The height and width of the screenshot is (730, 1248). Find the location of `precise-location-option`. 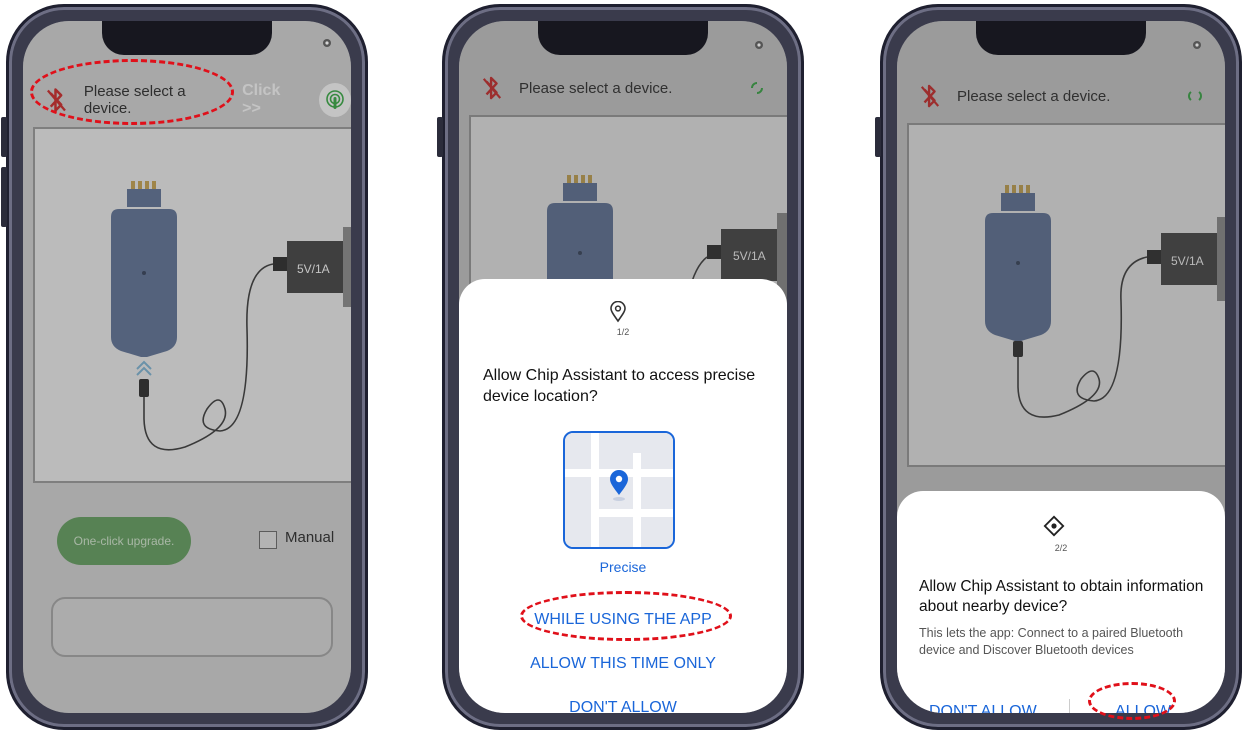

precise-location-option is located at coordinates (619, 490).